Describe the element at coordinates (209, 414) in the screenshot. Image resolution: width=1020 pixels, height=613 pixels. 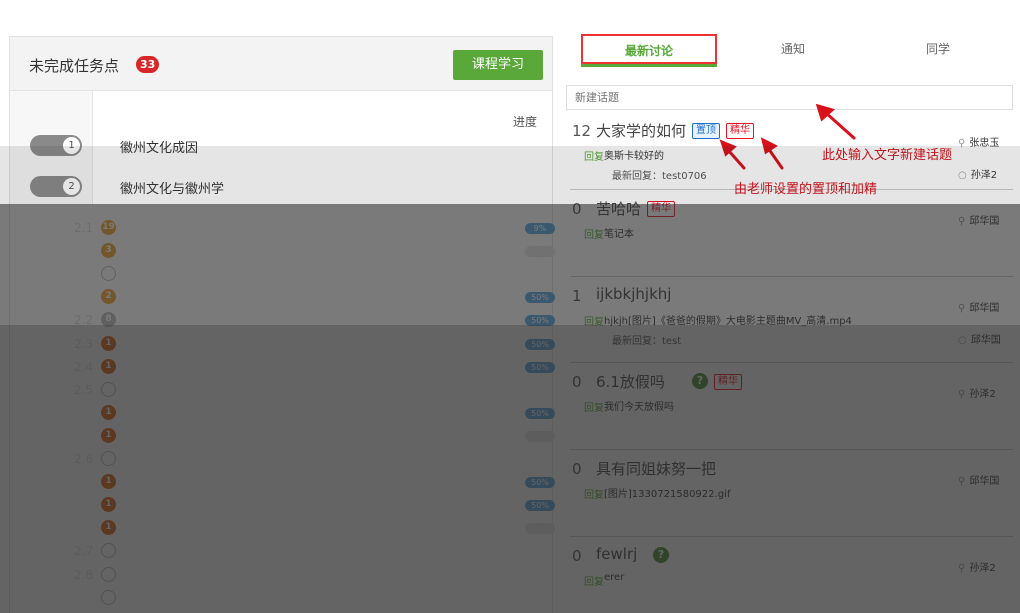
I see `section-title: 2.5.1 徽州文化的学术价值` at that location.